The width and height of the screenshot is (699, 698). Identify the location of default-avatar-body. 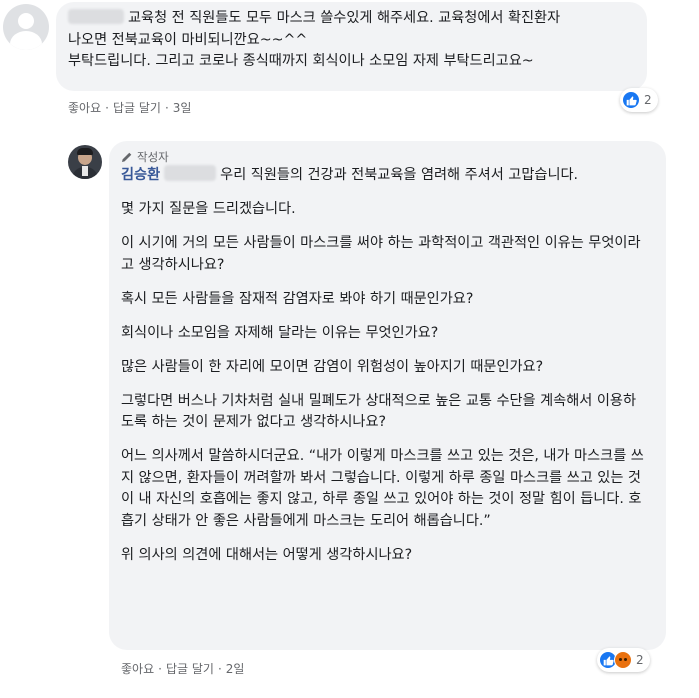
(26, 40).